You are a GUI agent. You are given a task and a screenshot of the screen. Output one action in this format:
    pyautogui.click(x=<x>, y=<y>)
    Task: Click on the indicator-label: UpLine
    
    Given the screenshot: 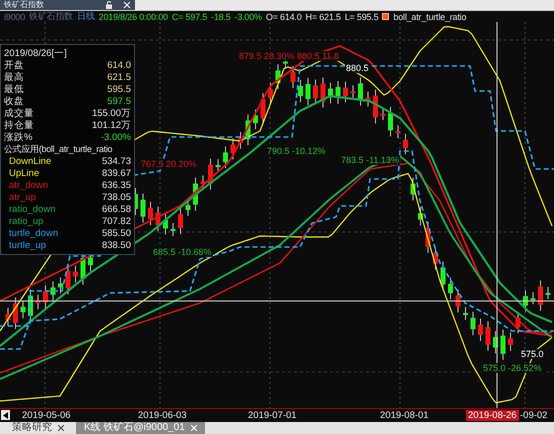 What is the action you would take?
    pyautogui.click(x=24, y=173)
    